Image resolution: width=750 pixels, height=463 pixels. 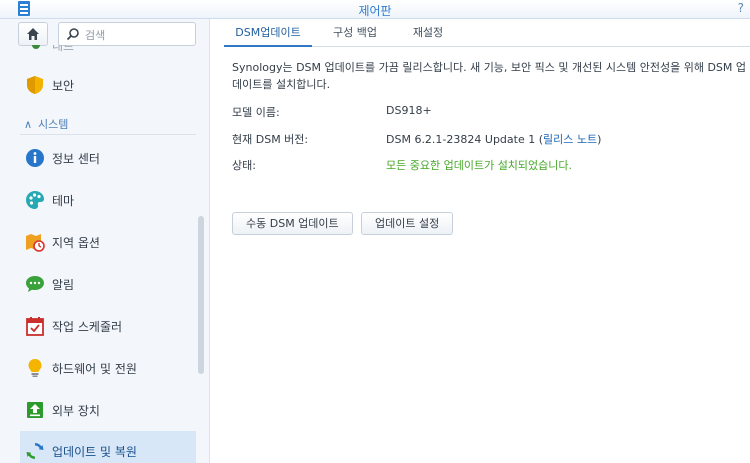 I want to click on sidebar-item-label: 외부 장치, so click(x=76, y=411).